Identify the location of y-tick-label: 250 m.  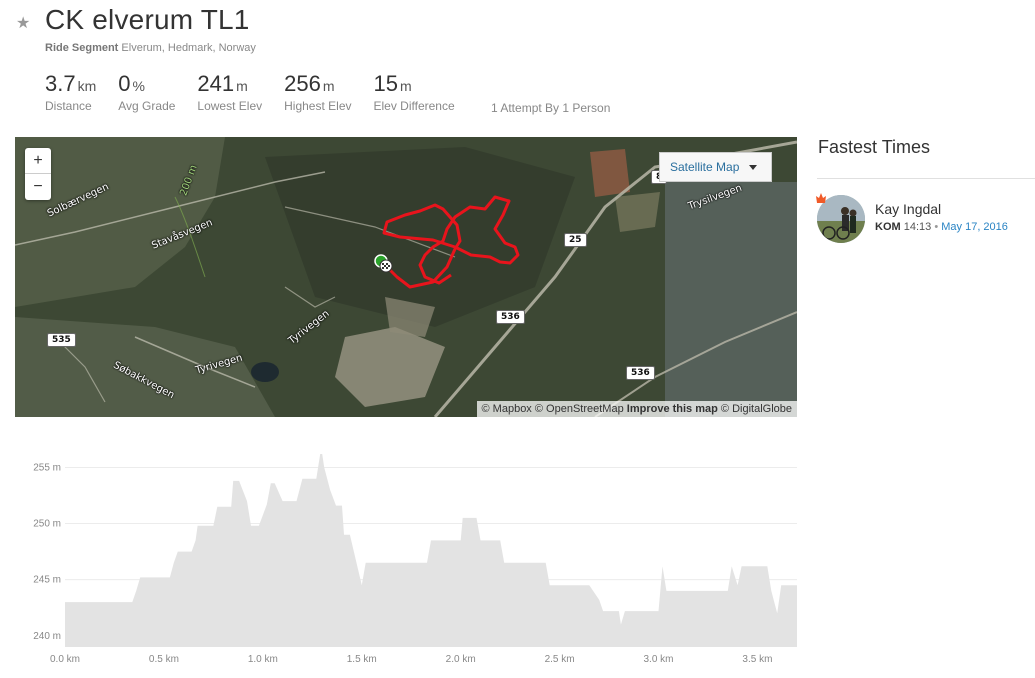
(47, 524).